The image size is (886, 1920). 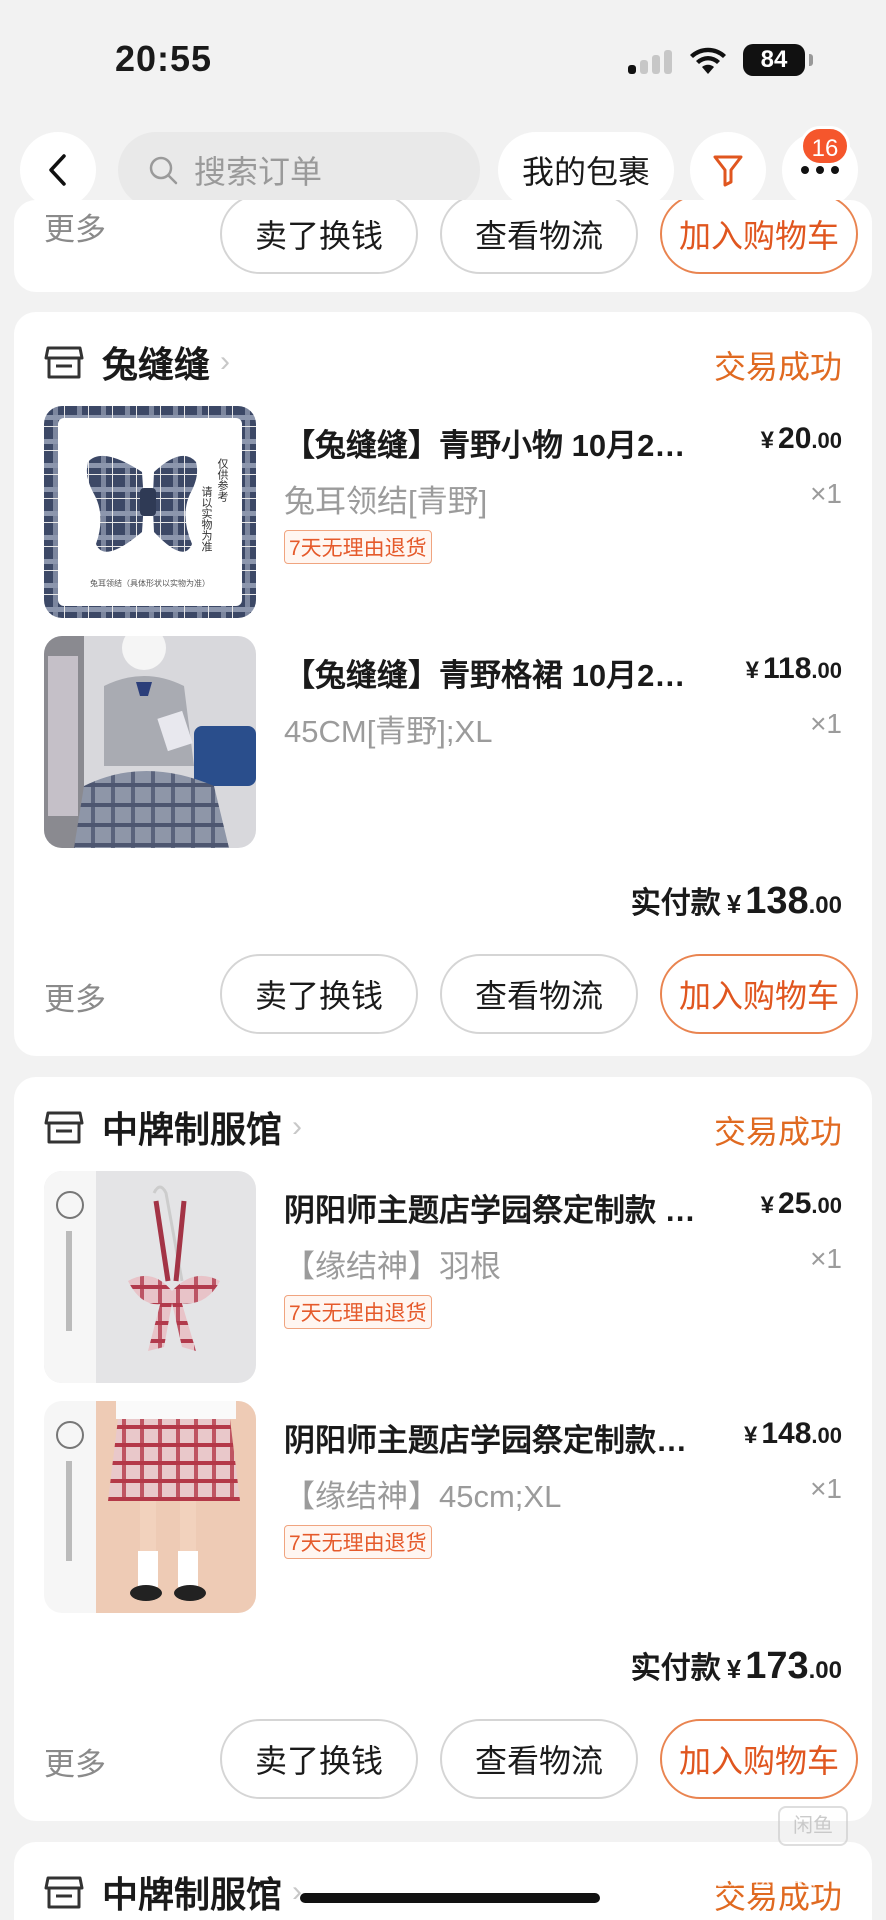 I want to click on battery-indicator: 84, so click(x=778, y=60).